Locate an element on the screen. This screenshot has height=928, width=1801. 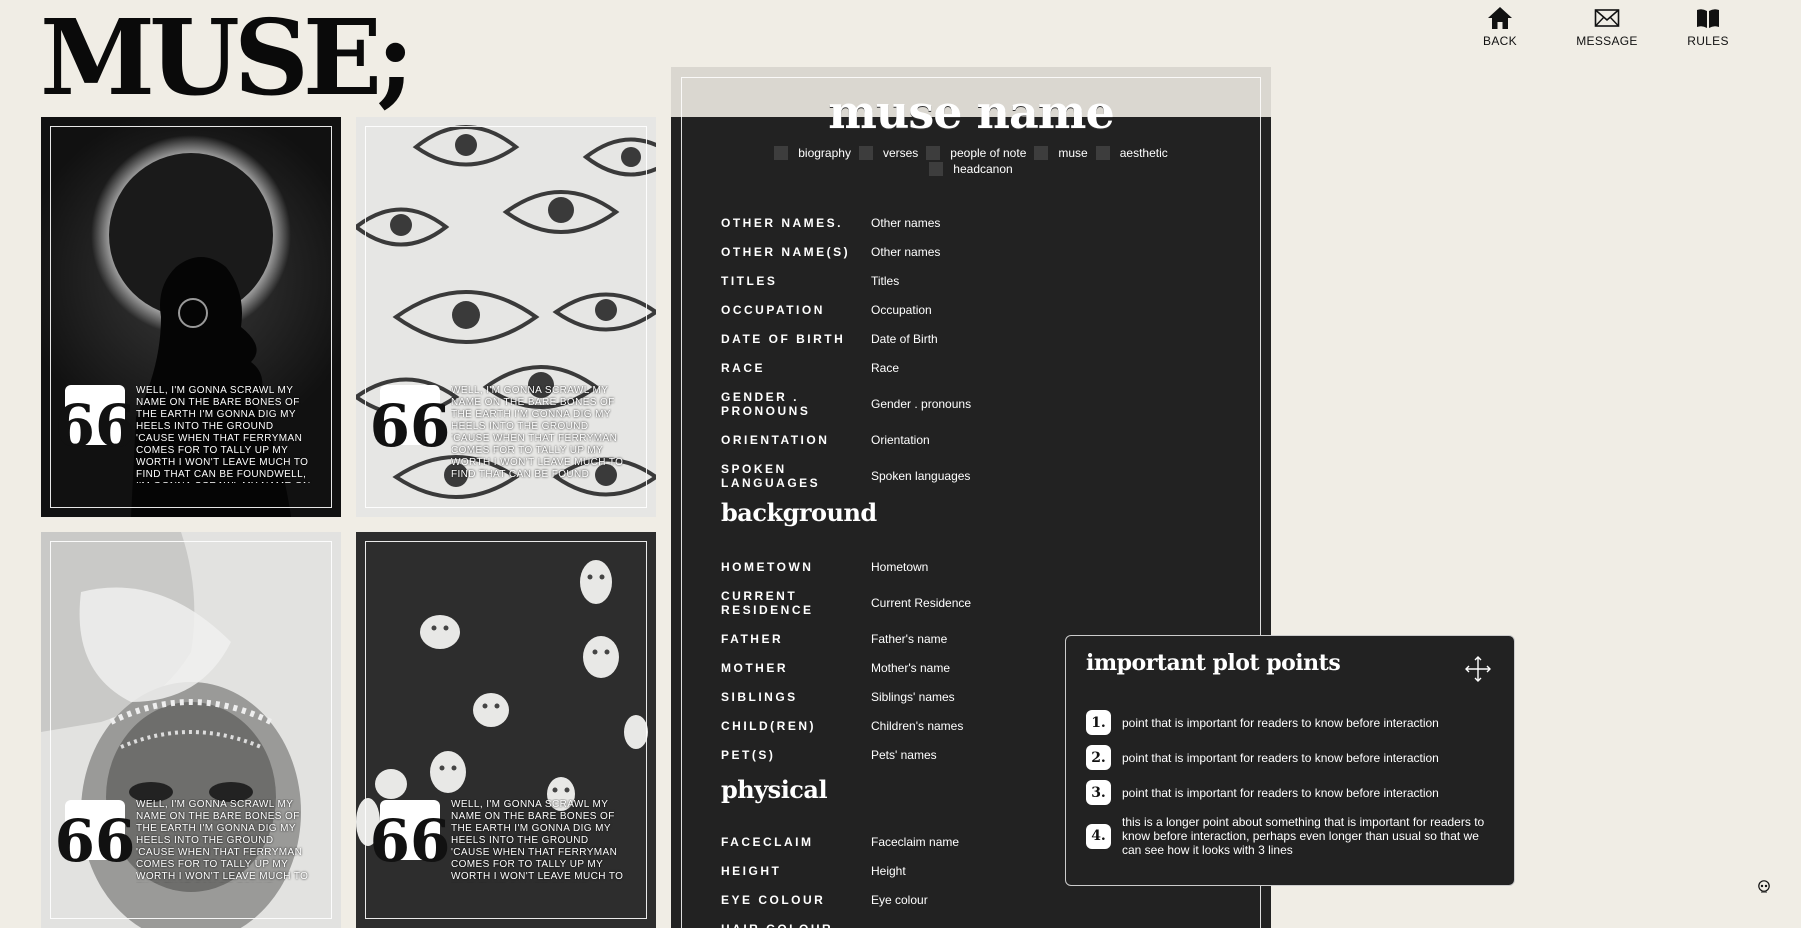
info-key: GENDER . PRONOUNS is located at coordinates (766, 403).